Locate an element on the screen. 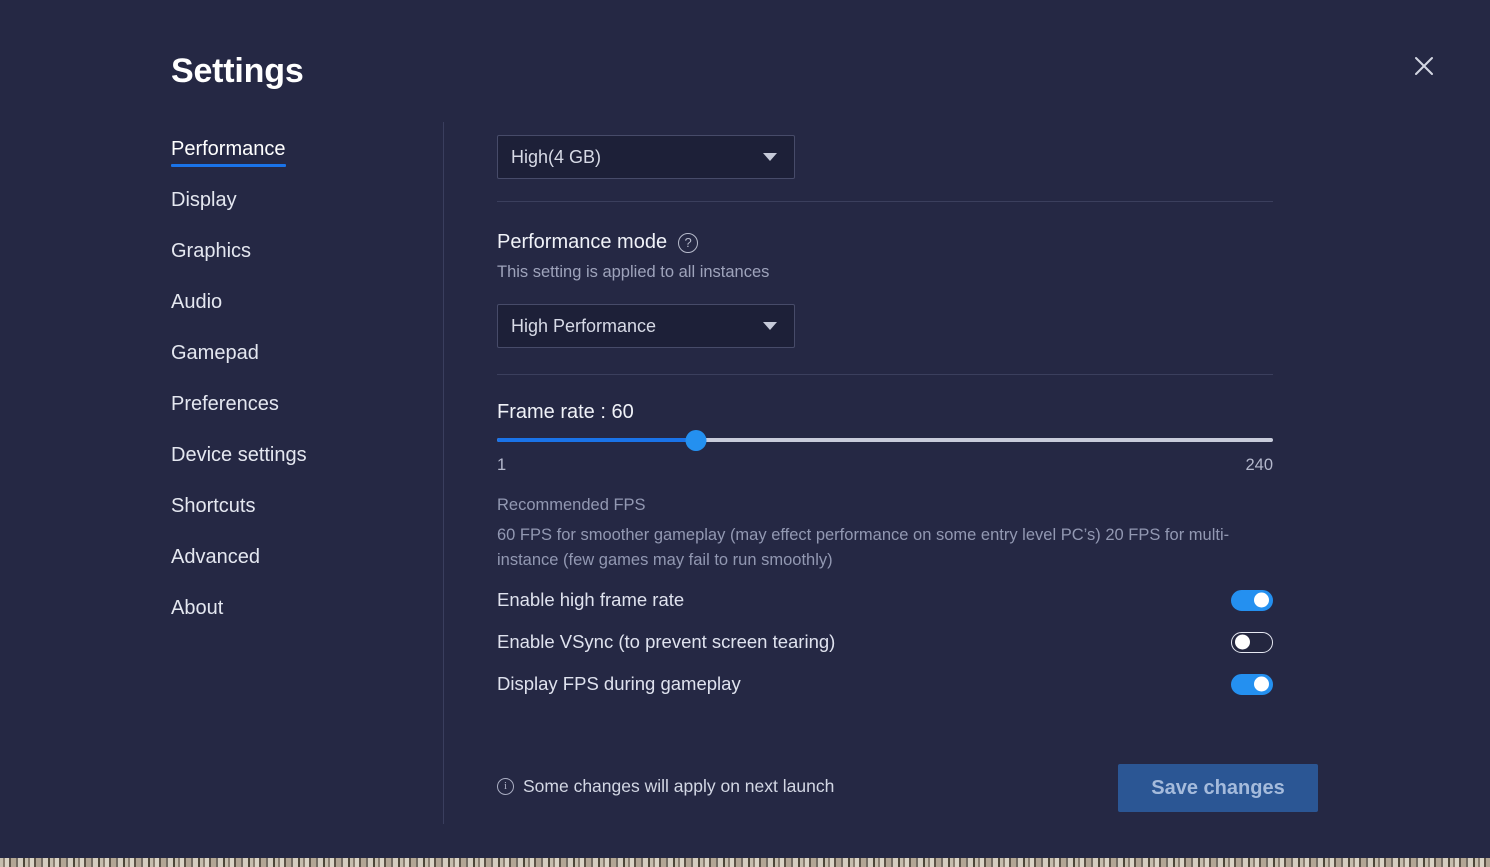 The width and height of the screenshot is (1490, 867). footer-note: i Some changes will apply on next launch is located at coordinates (665, 786).